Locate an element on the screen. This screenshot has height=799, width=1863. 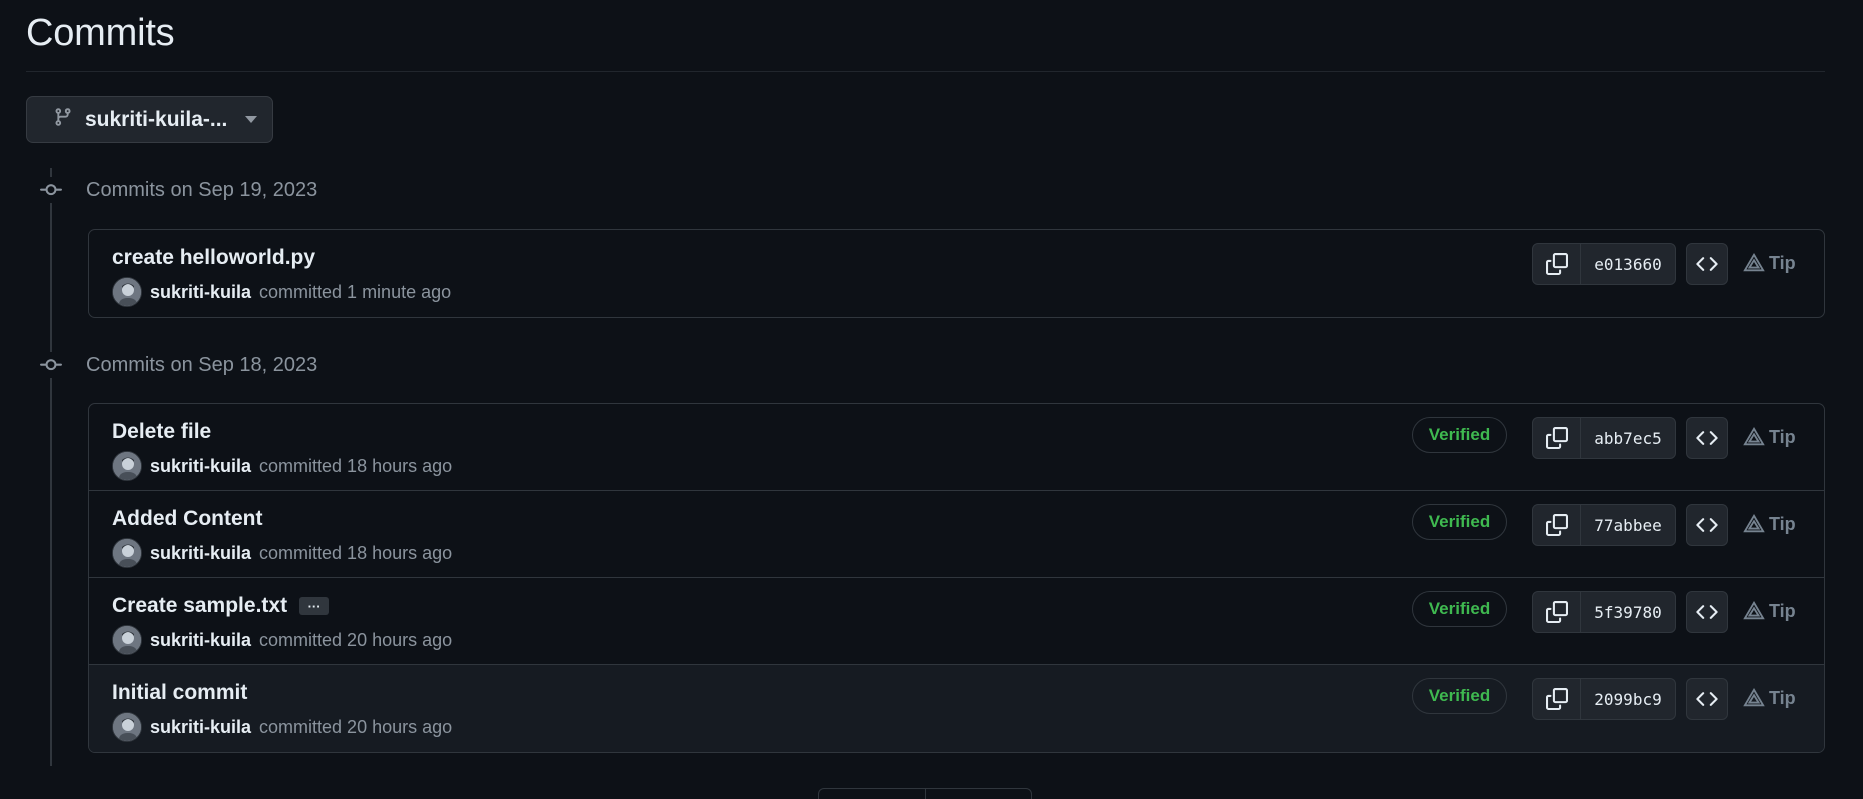
expand-message-button: ··· is located at coordinates (314, 606).